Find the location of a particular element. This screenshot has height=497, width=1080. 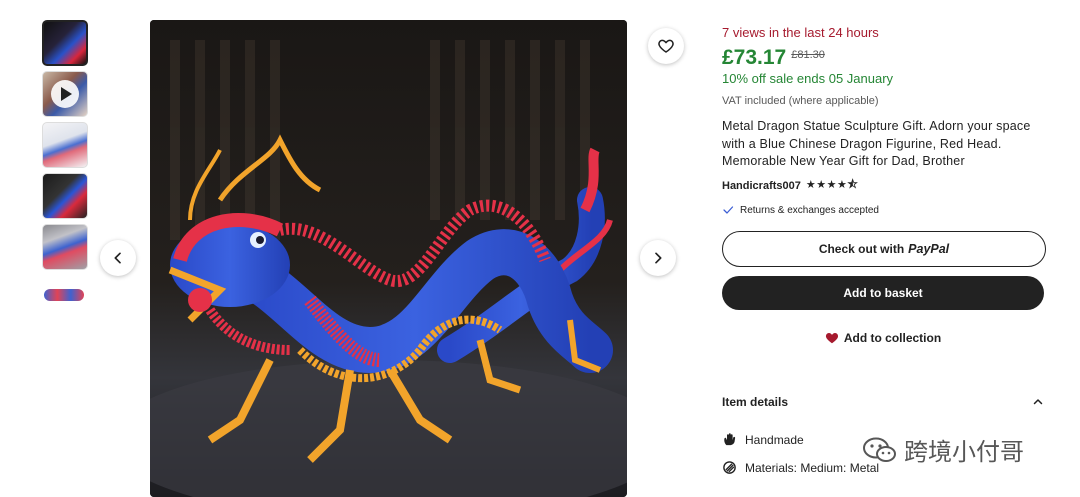

chevron-up-icon is located at coordinates (1038, 402).